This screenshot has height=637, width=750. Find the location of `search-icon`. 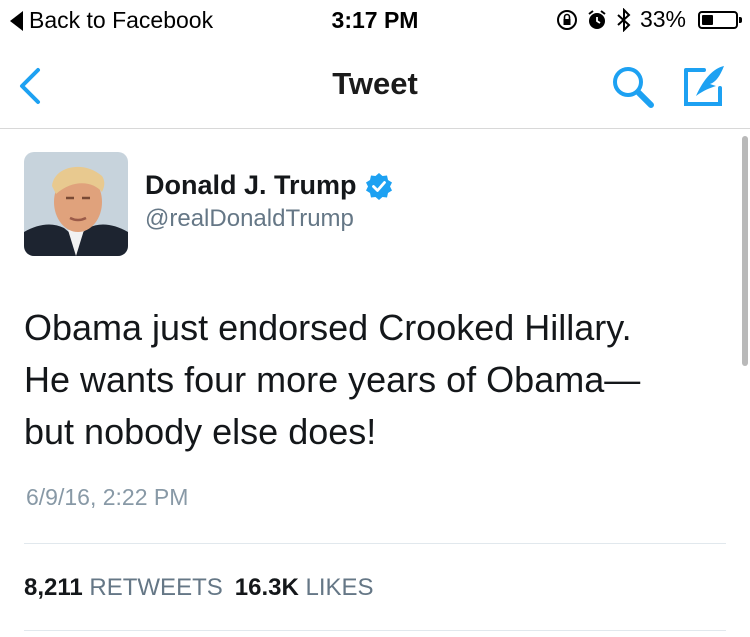

search-icon is located at coordinates (633, 87).